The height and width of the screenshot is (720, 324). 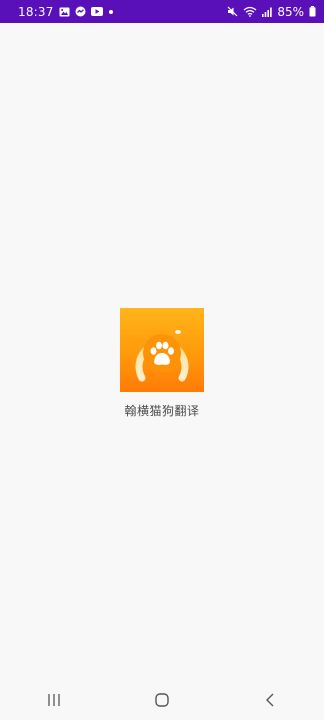 What do you see at coordinates (232, 11) in the screenshot?
I see `mute-icon` at bounding box center [232, 11].